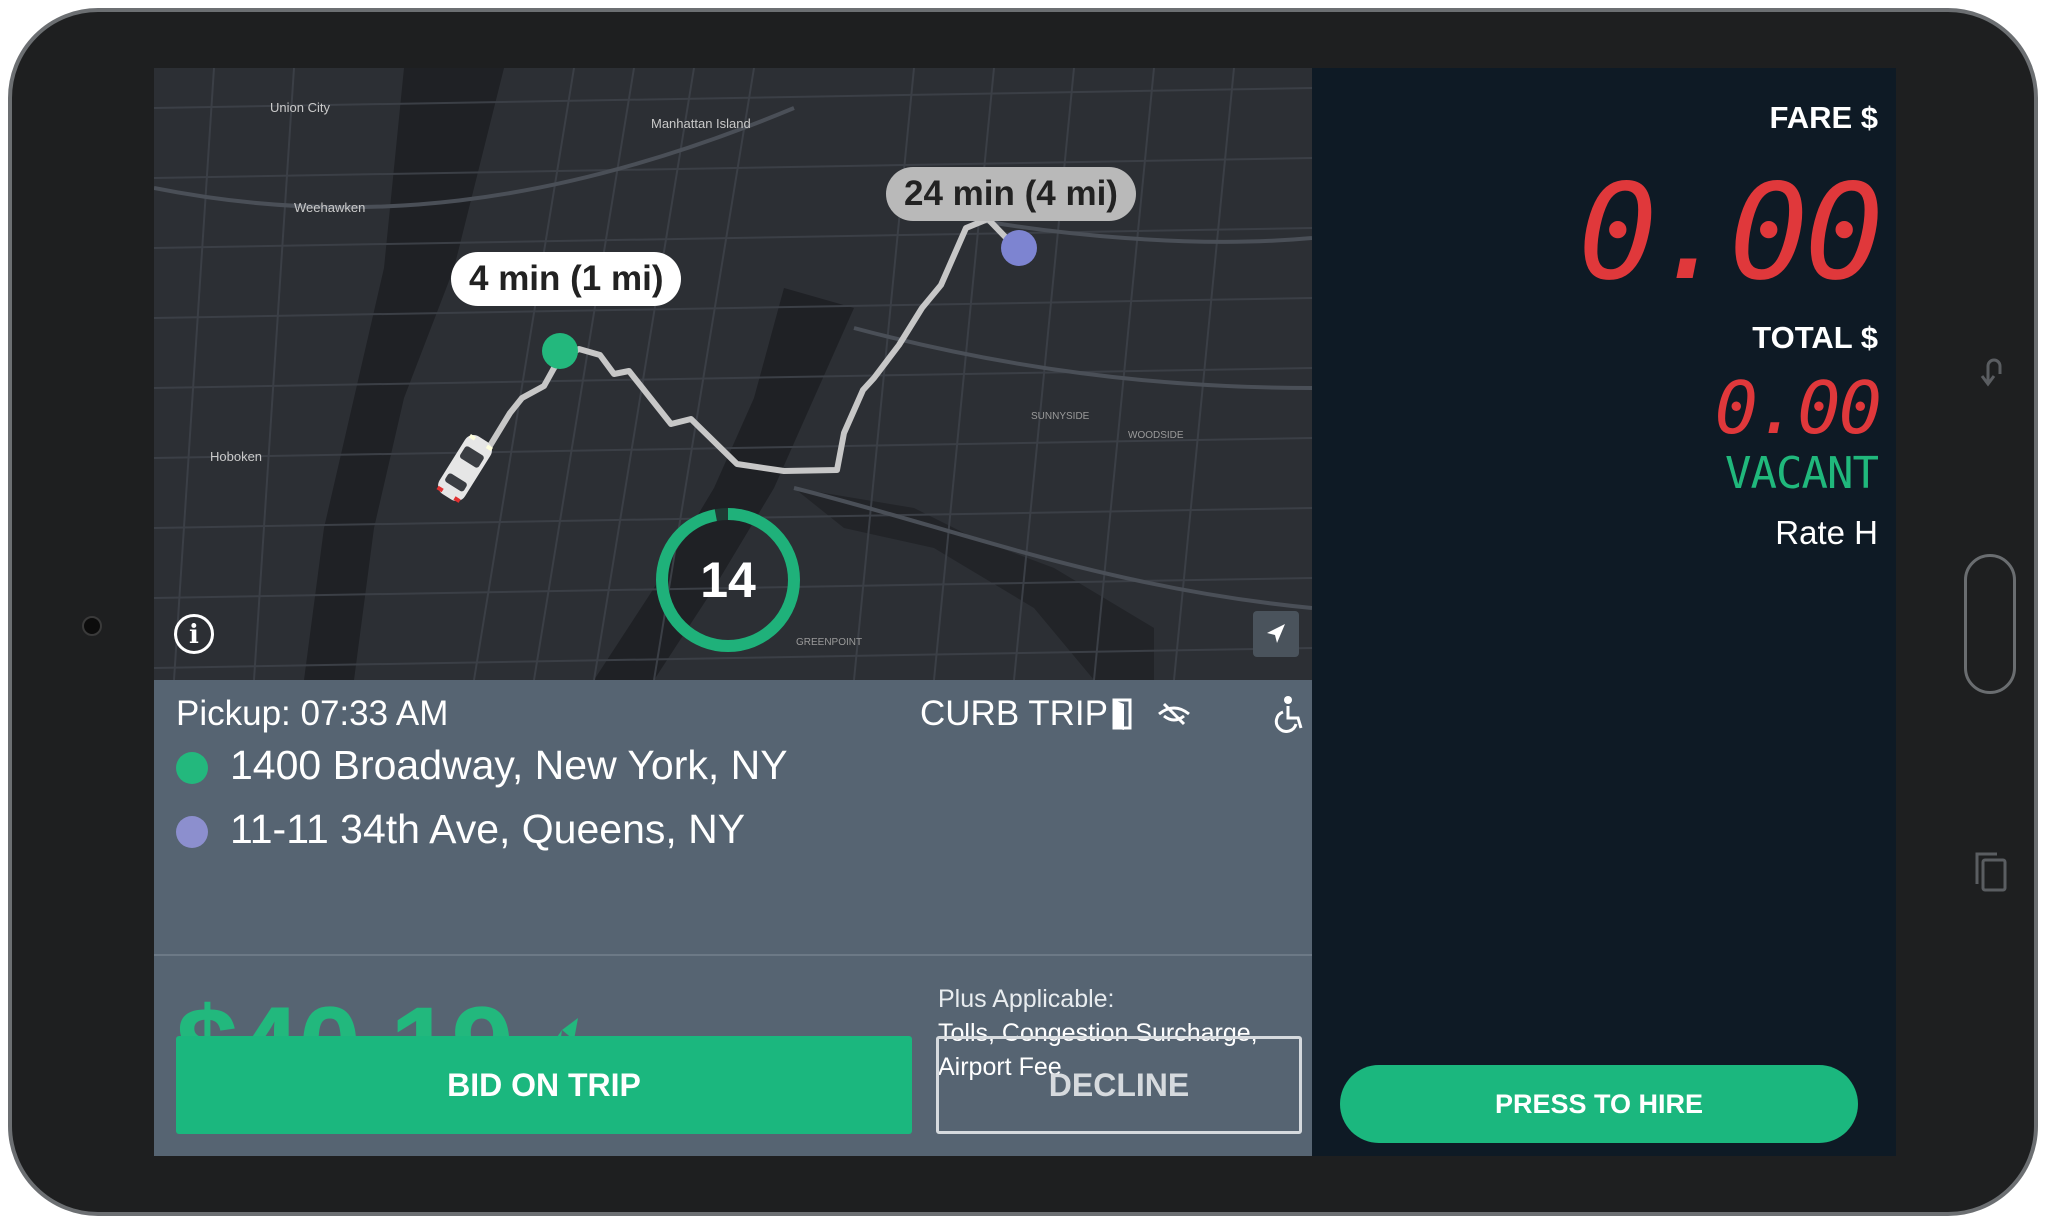 The width and height of the screenshot is (2048, 1224). What do you see at coordinates (733, 955) in the screenshot?
I see `divider` at bounding box center [733, 955].